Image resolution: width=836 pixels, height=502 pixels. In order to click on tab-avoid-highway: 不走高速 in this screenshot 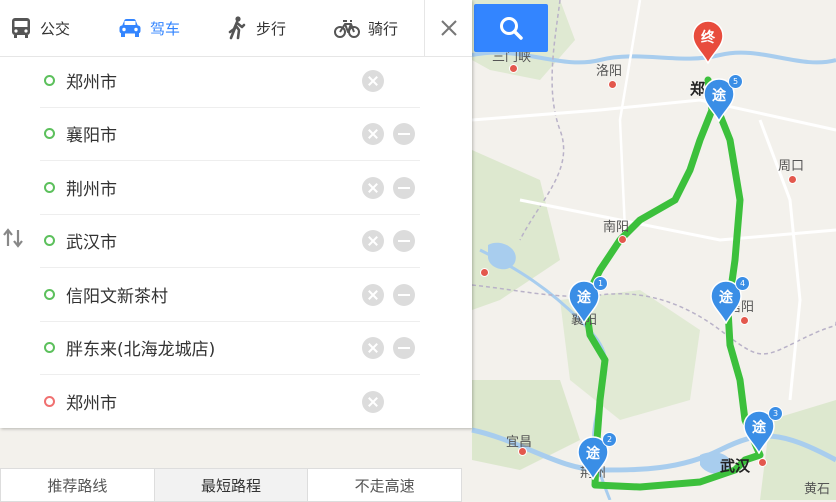, I will do `click(384, 485)`.